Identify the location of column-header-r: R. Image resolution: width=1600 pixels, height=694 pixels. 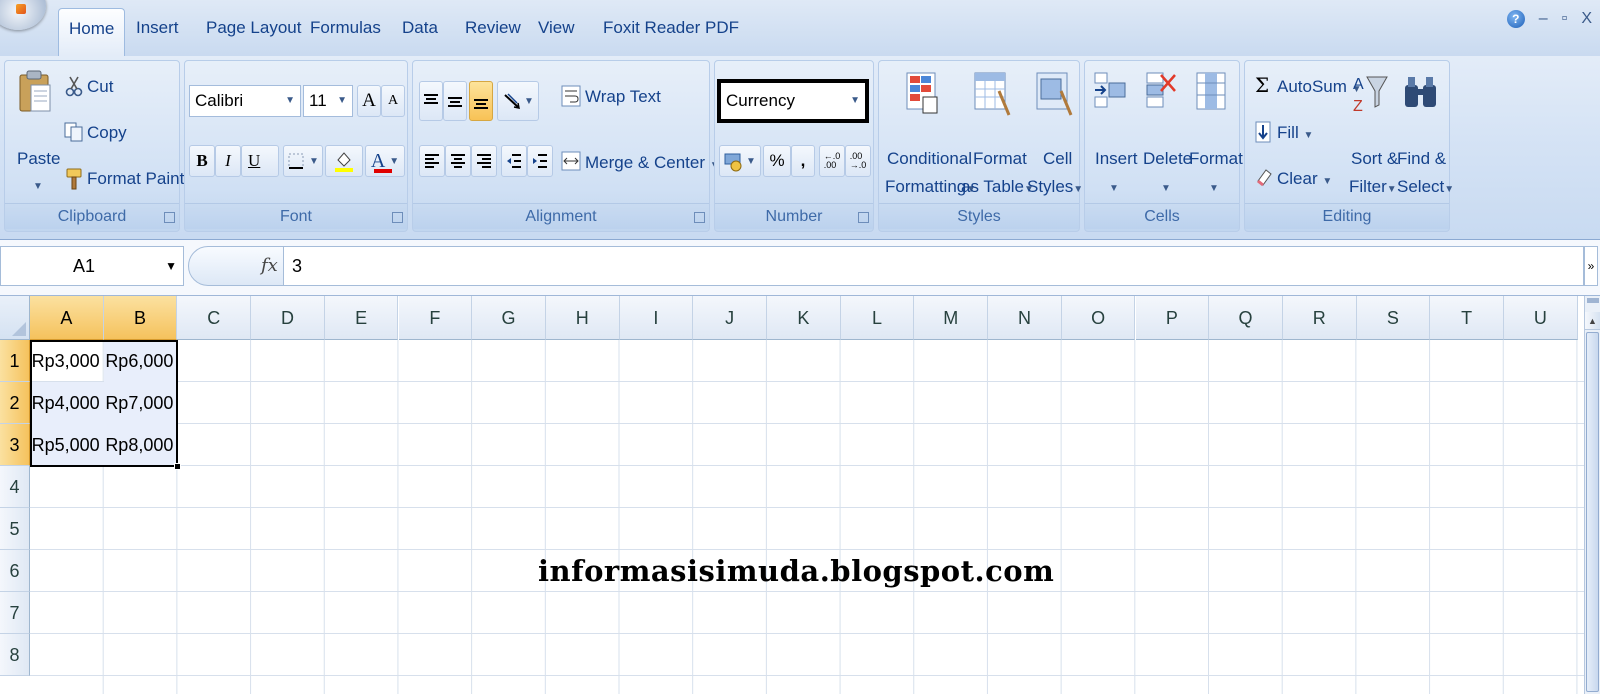
(1319, 318).